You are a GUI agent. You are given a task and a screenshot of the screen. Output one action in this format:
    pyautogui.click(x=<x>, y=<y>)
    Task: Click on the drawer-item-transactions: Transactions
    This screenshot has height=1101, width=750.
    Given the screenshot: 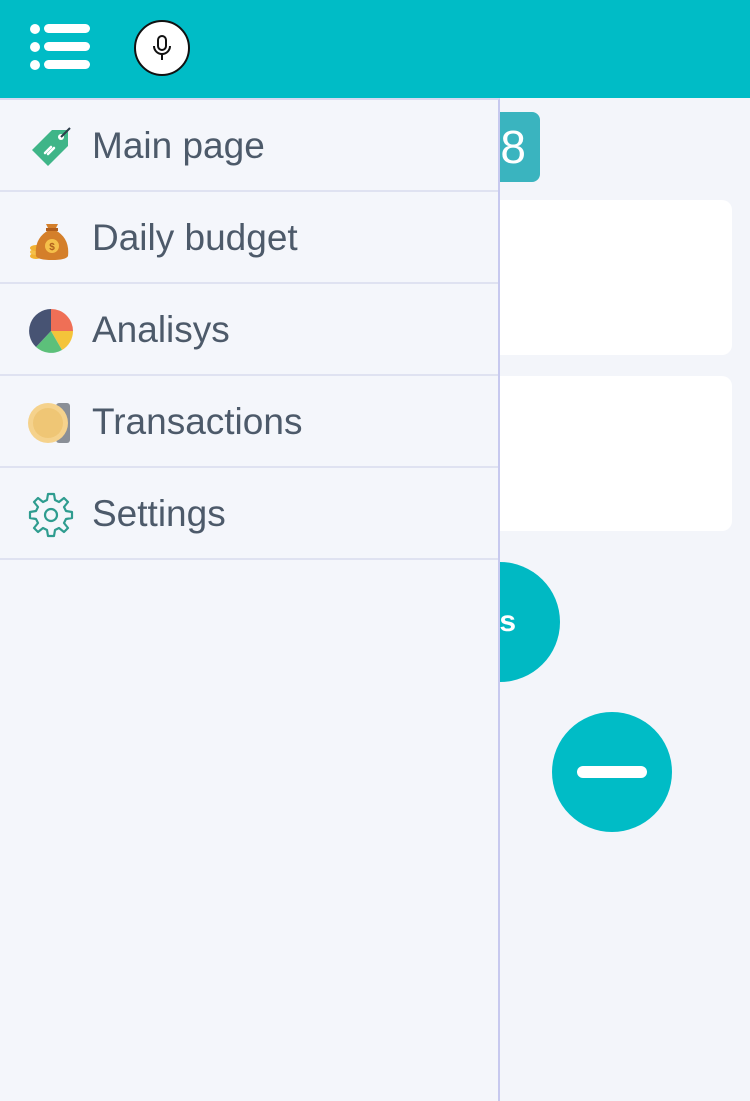 What is the action you would take?
    pyautogui.click(x=249, y=422)
    